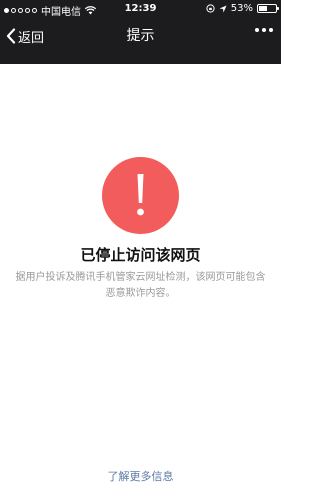  Describe the element at coordinates (210, 8) in the screenshot. I see `orientation-lock-icon` at that location.